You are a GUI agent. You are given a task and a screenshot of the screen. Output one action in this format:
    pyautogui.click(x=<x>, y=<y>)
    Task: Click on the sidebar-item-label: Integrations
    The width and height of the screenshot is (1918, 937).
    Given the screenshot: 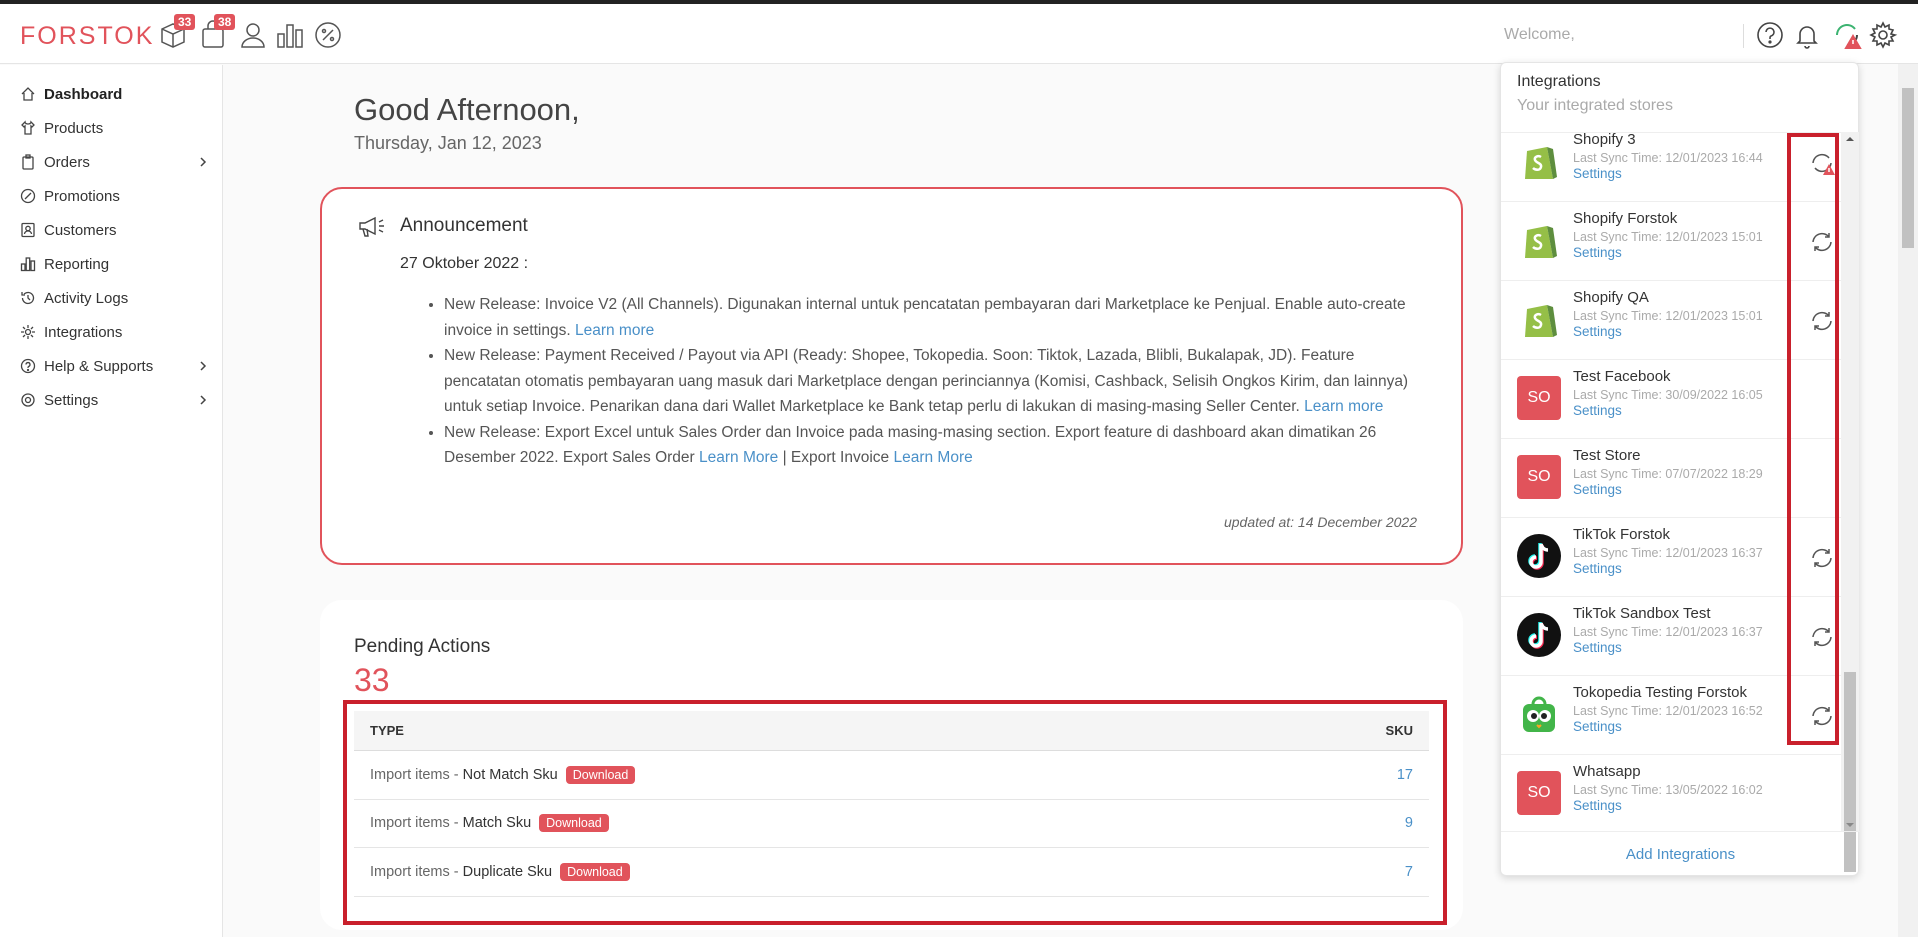 What is the action you would take?
    pyautogui.click(x=83, y=332)
    